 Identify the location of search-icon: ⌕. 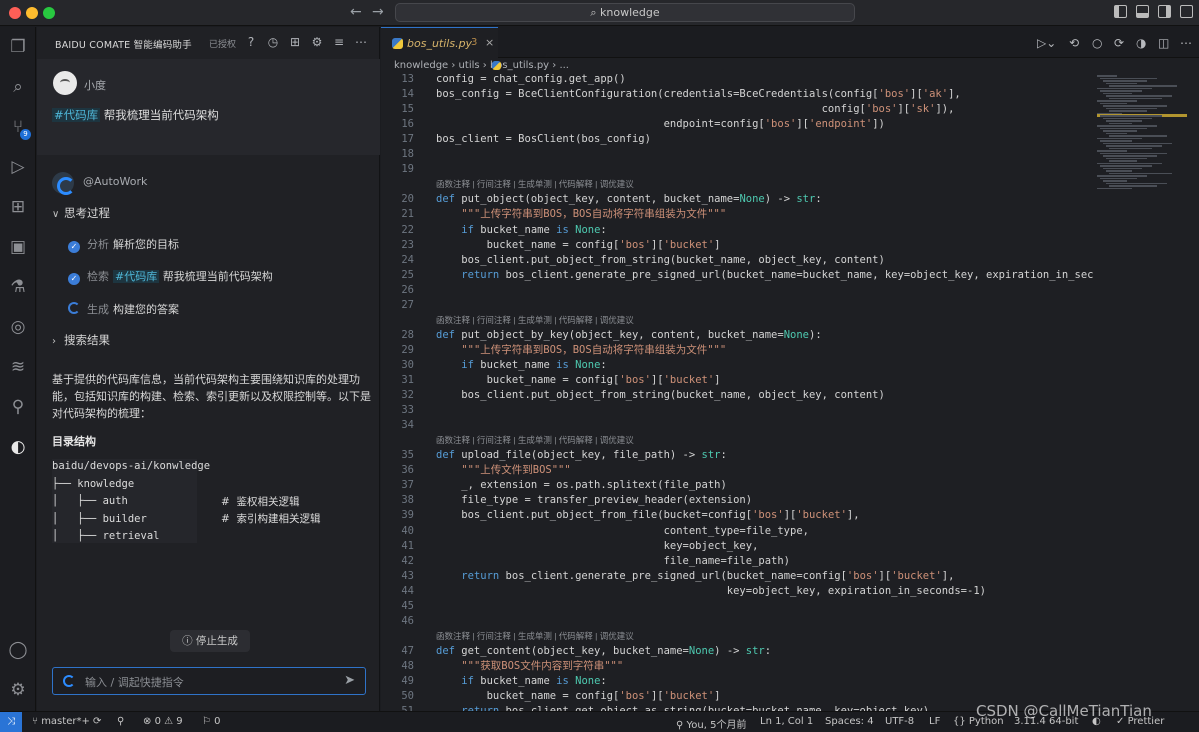
(18, 87).